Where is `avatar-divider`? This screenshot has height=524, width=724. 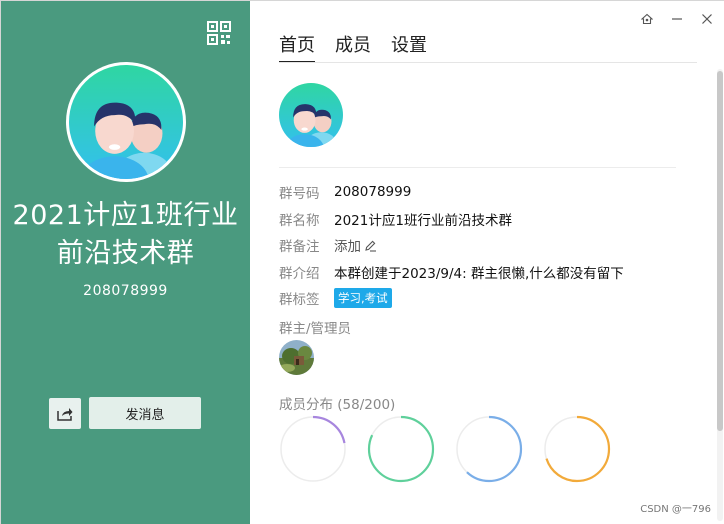 avatar-divider is located at coordinates (477, 167).